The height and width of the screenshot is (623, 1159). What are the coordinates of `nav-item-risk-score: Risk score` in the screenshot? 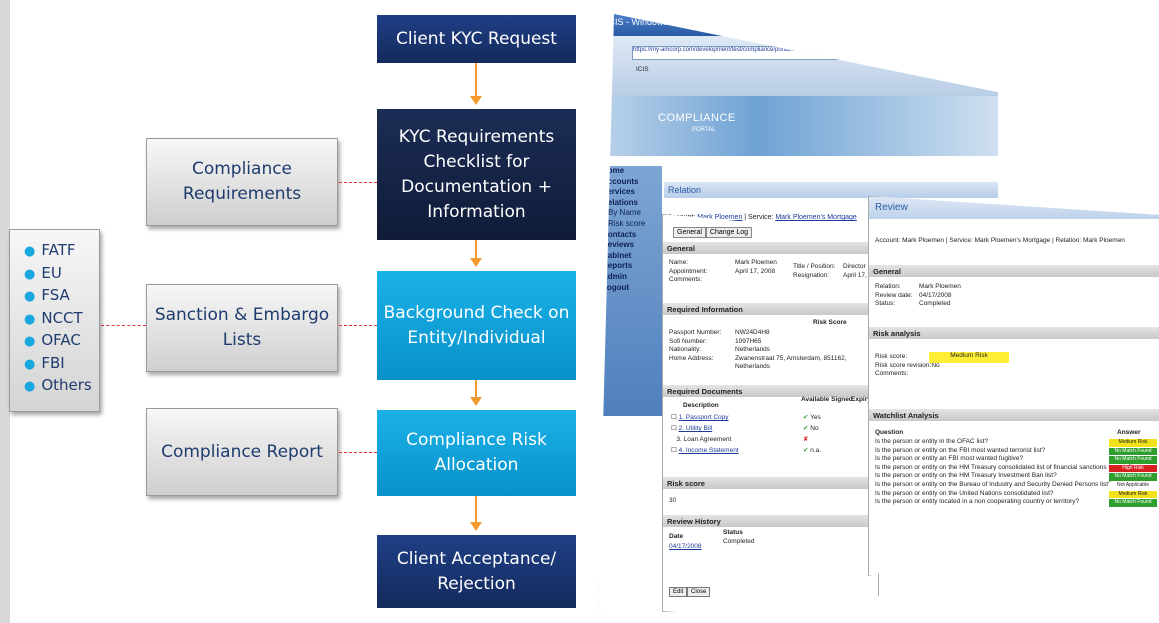 It's located at (630, 224).